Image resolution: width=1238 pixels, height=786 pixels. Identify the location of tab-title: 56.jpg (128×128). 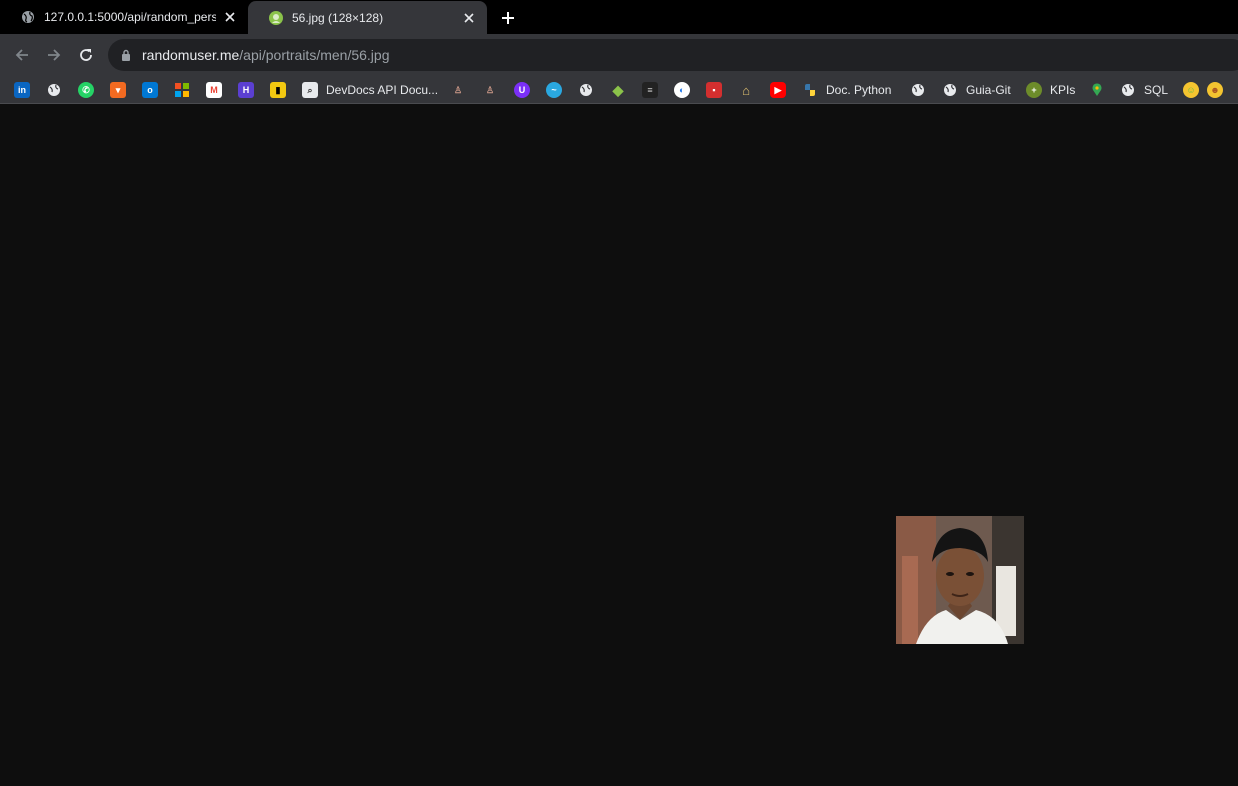
(338, 17).